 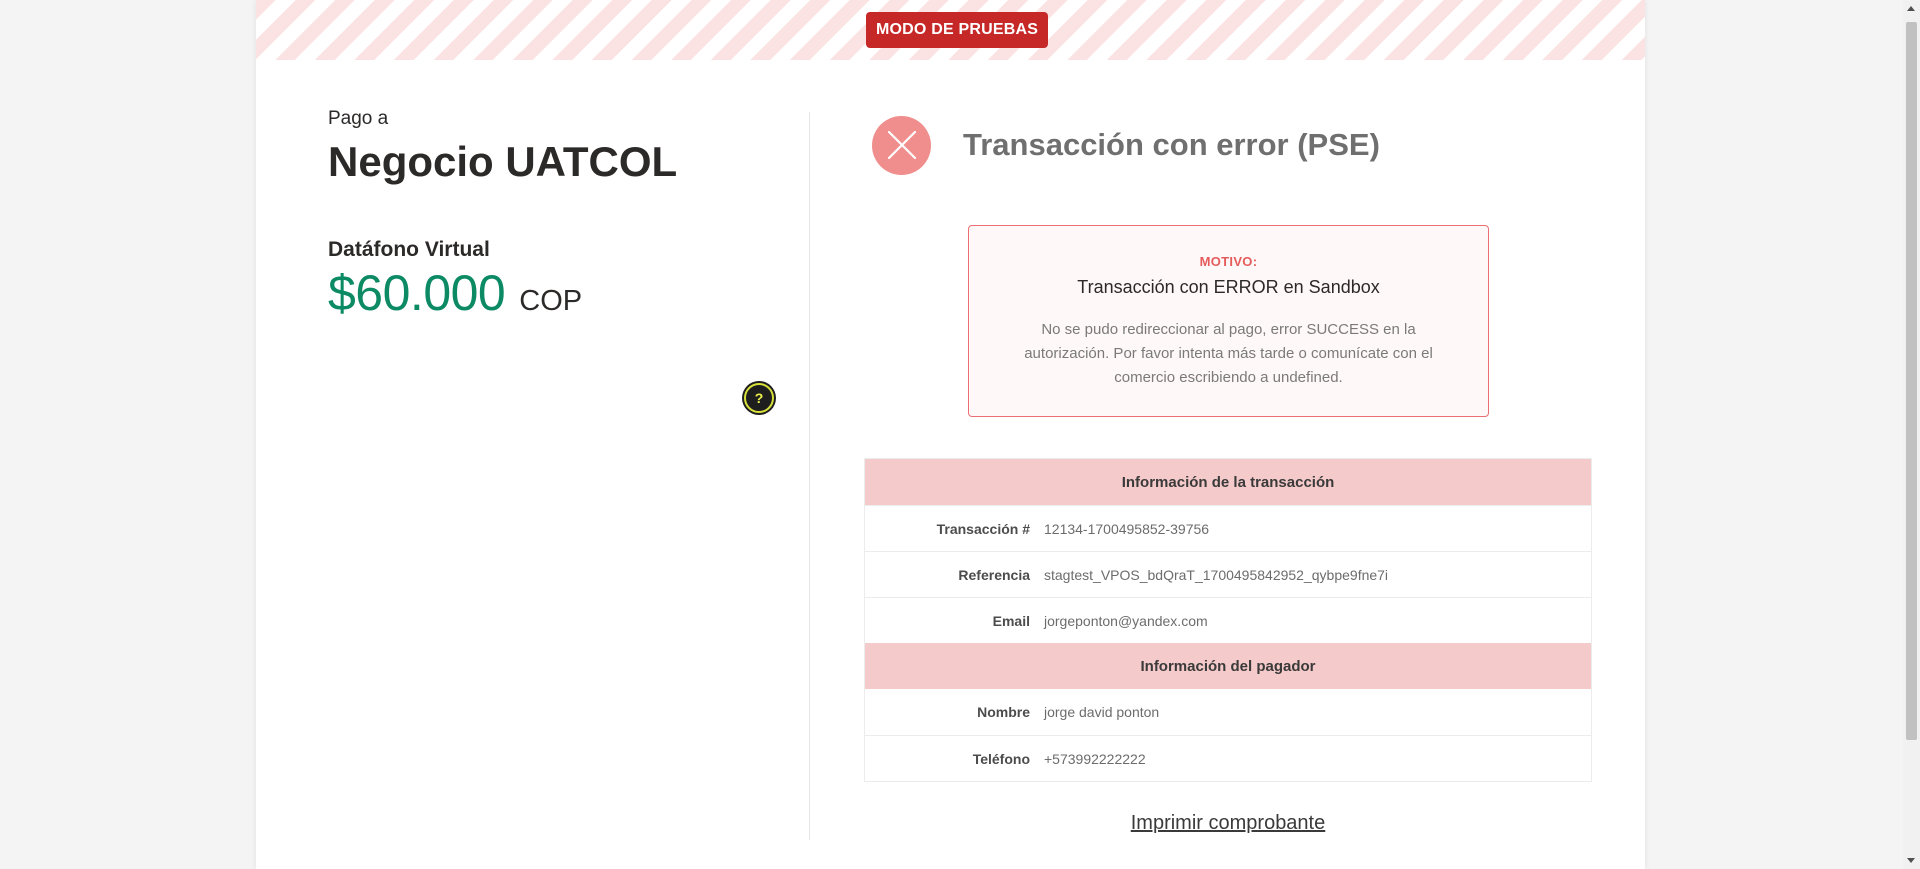 What do you see at coordinates (1003, 712) in the screenshot?
I see `row-label: Nombre` at bounding box center [1003, 712].